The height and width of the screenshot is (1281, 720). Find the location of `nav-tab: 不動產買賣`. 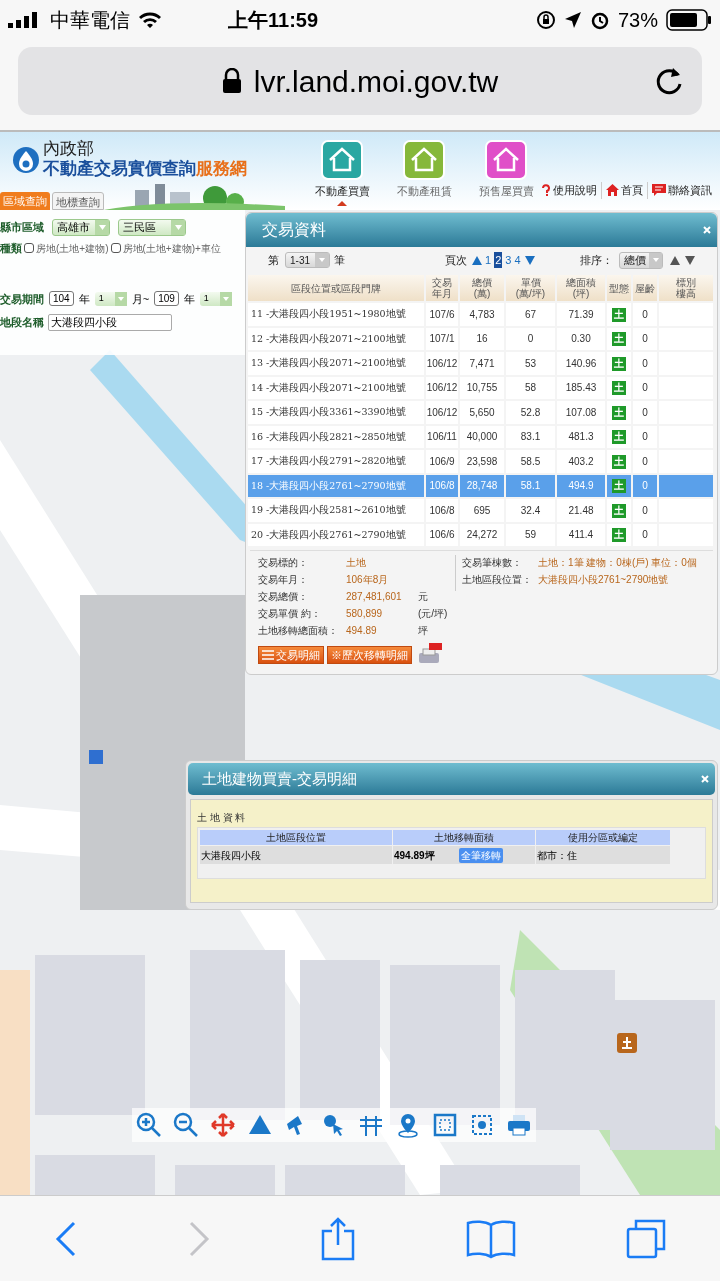

nav-tab: 不動產買賣 is located at coordinates (342, 173).